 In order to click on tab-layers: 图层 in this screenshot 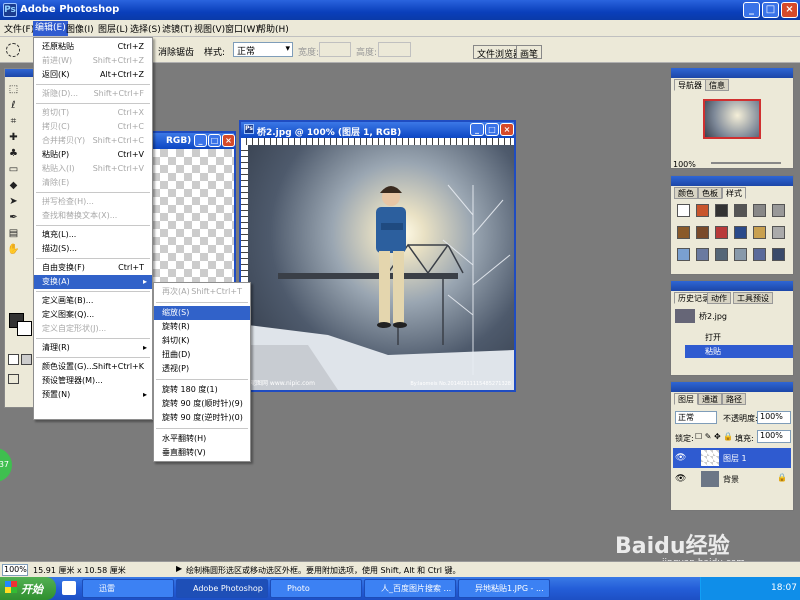, I will do `click(686, 399)`.